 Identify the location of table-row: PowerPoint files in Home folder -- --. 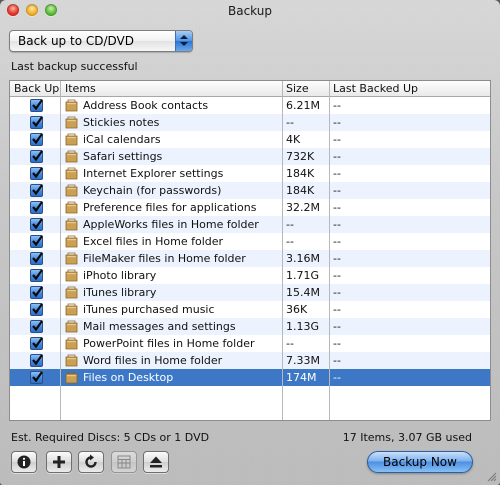
(250, 343).